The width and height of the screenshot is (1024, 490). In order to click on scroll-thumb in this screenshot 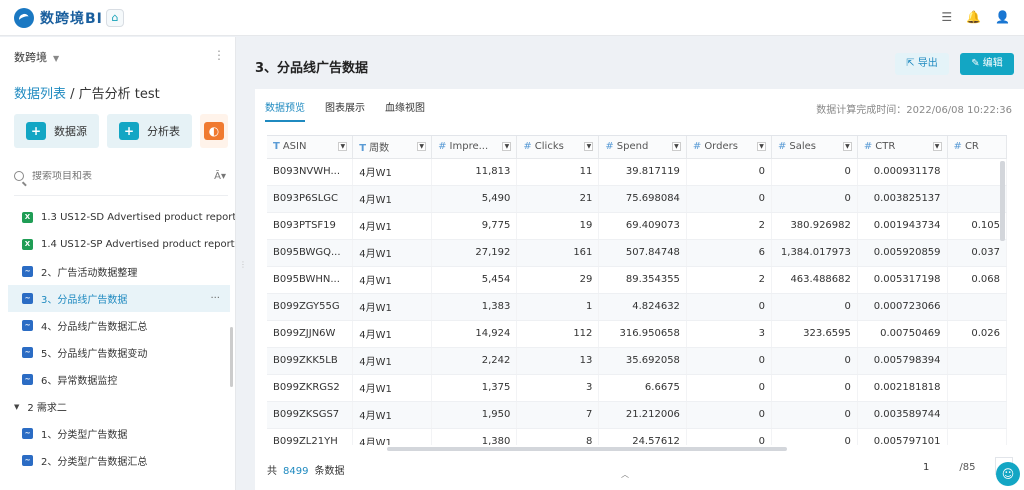, I will do `click(587, 449)`.